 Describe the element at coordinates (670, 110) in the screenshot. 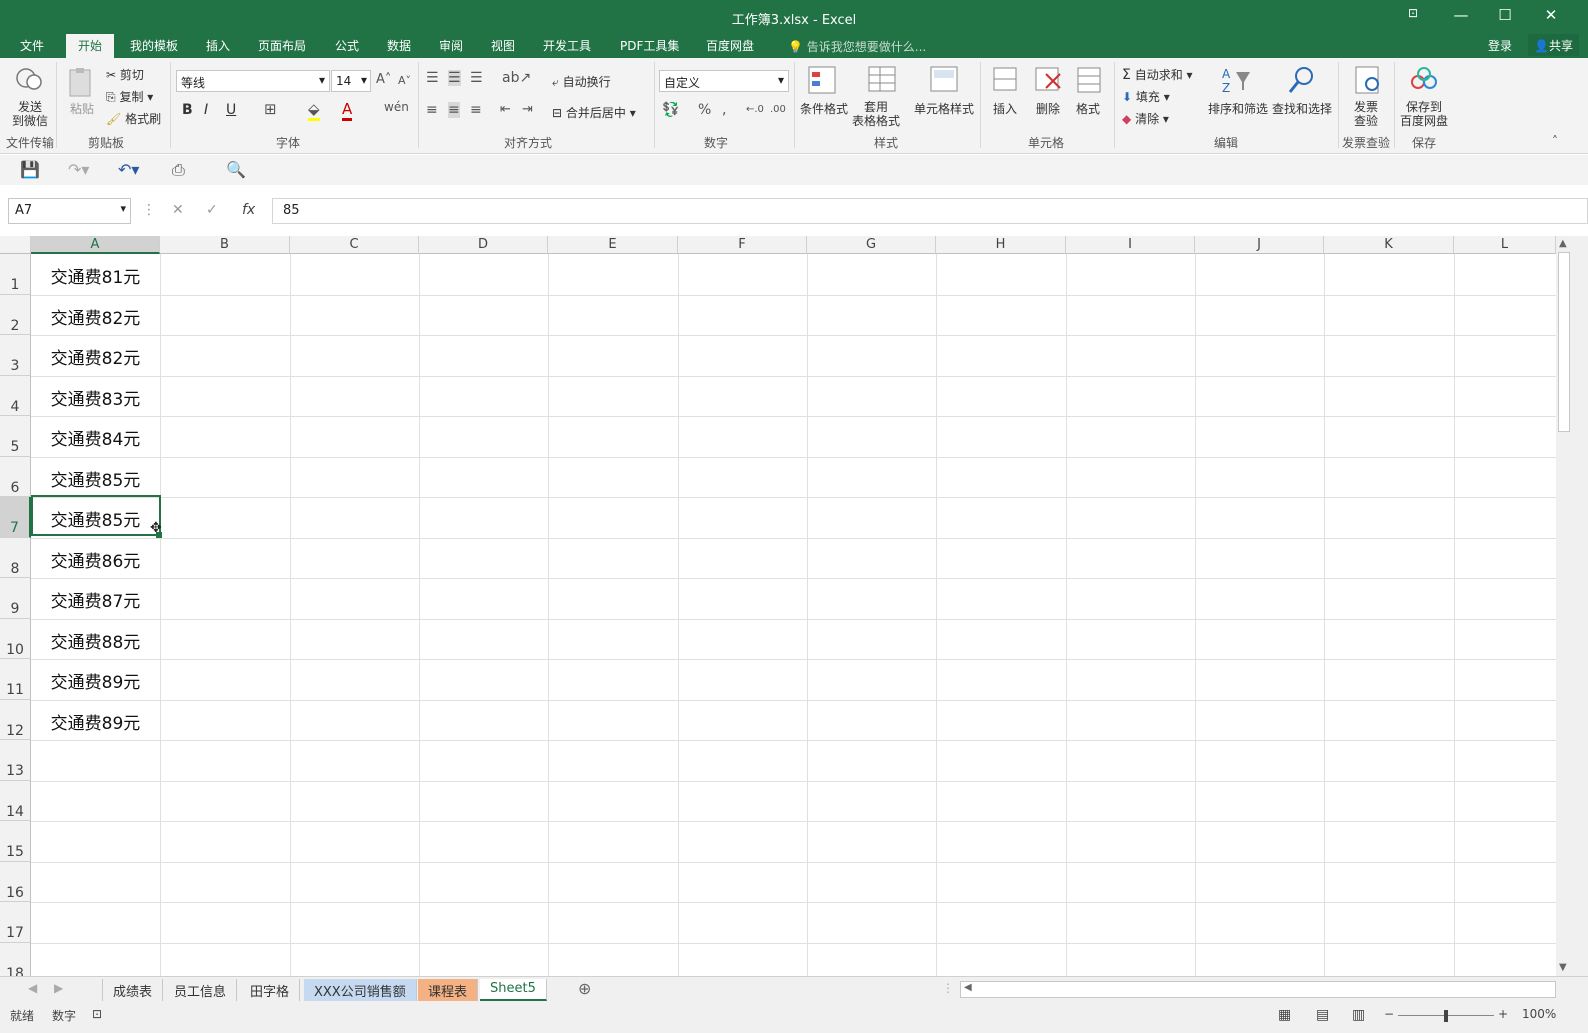

I see `currency-icon: 💱` at that location.